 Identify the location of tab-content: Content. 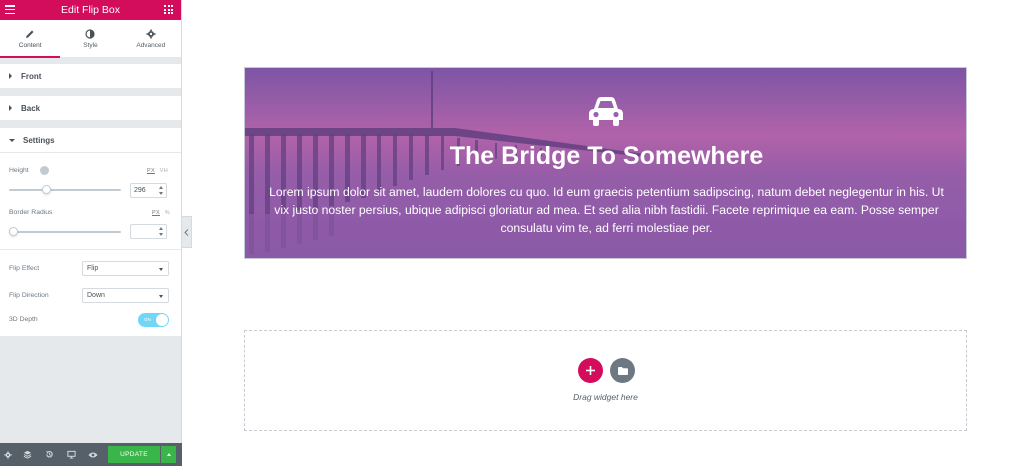
(30, 39).